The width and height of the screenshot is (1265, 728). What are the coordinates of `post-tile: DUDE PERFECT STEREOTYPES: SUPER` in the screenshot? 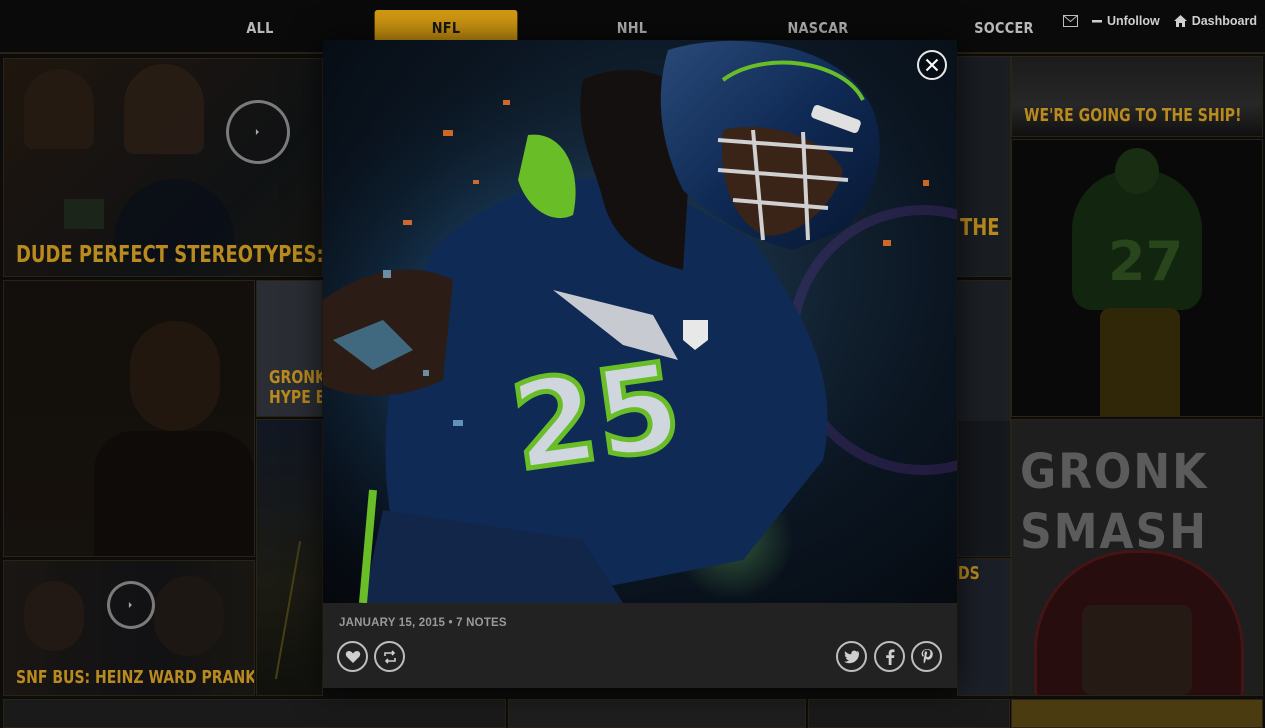 It's located at (163, 167).